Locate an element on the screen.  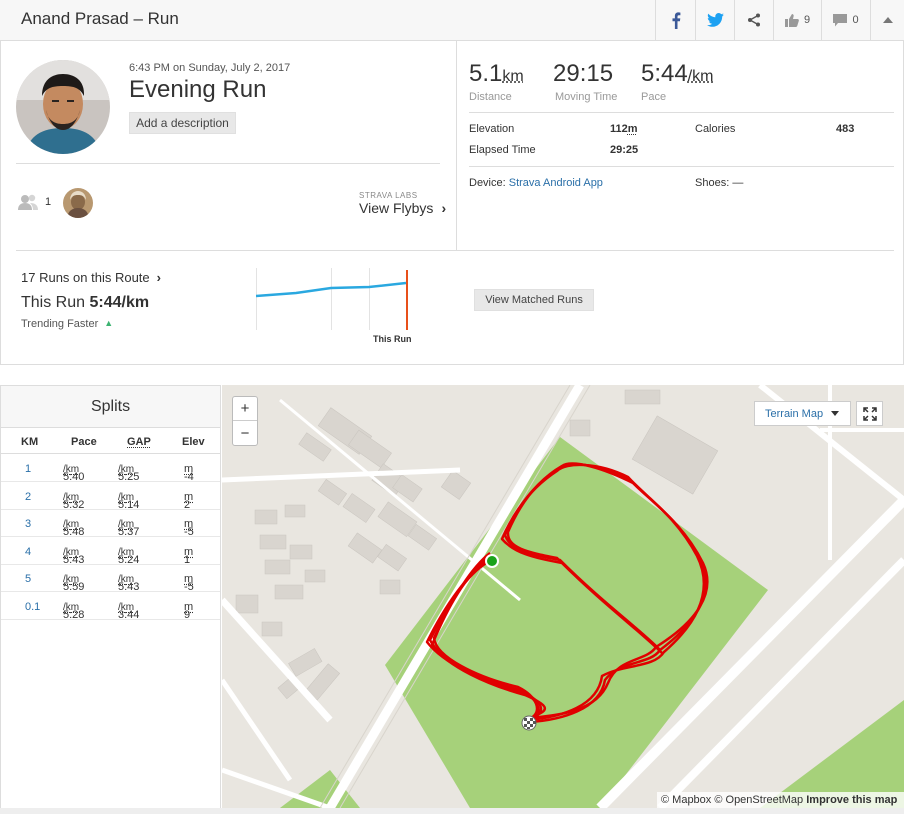
split-gap: 5:14 /km is located at coordinates (128, 501).